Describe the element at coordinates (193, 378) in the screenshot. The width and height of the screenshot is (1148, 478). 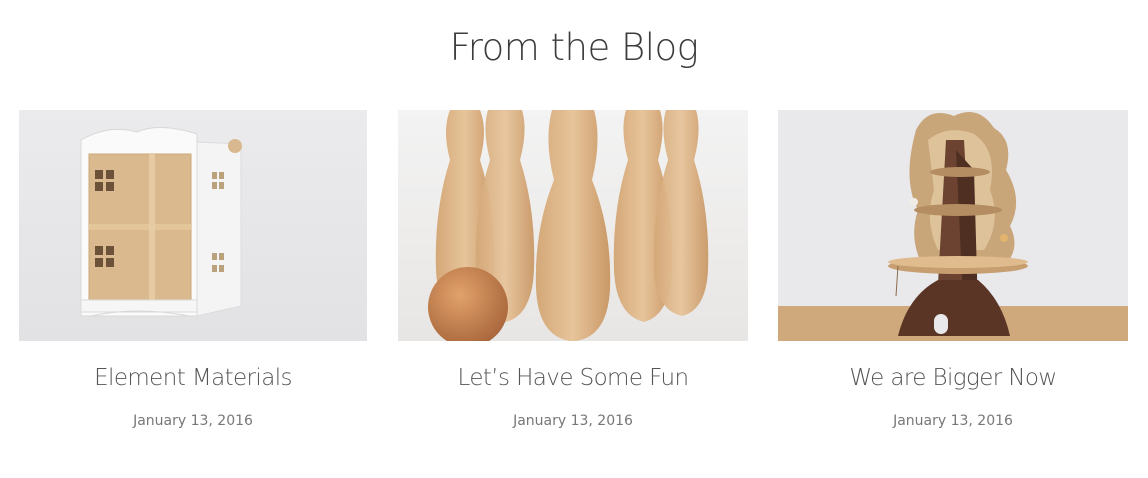
I see `post-title: Element Materials` at that location.